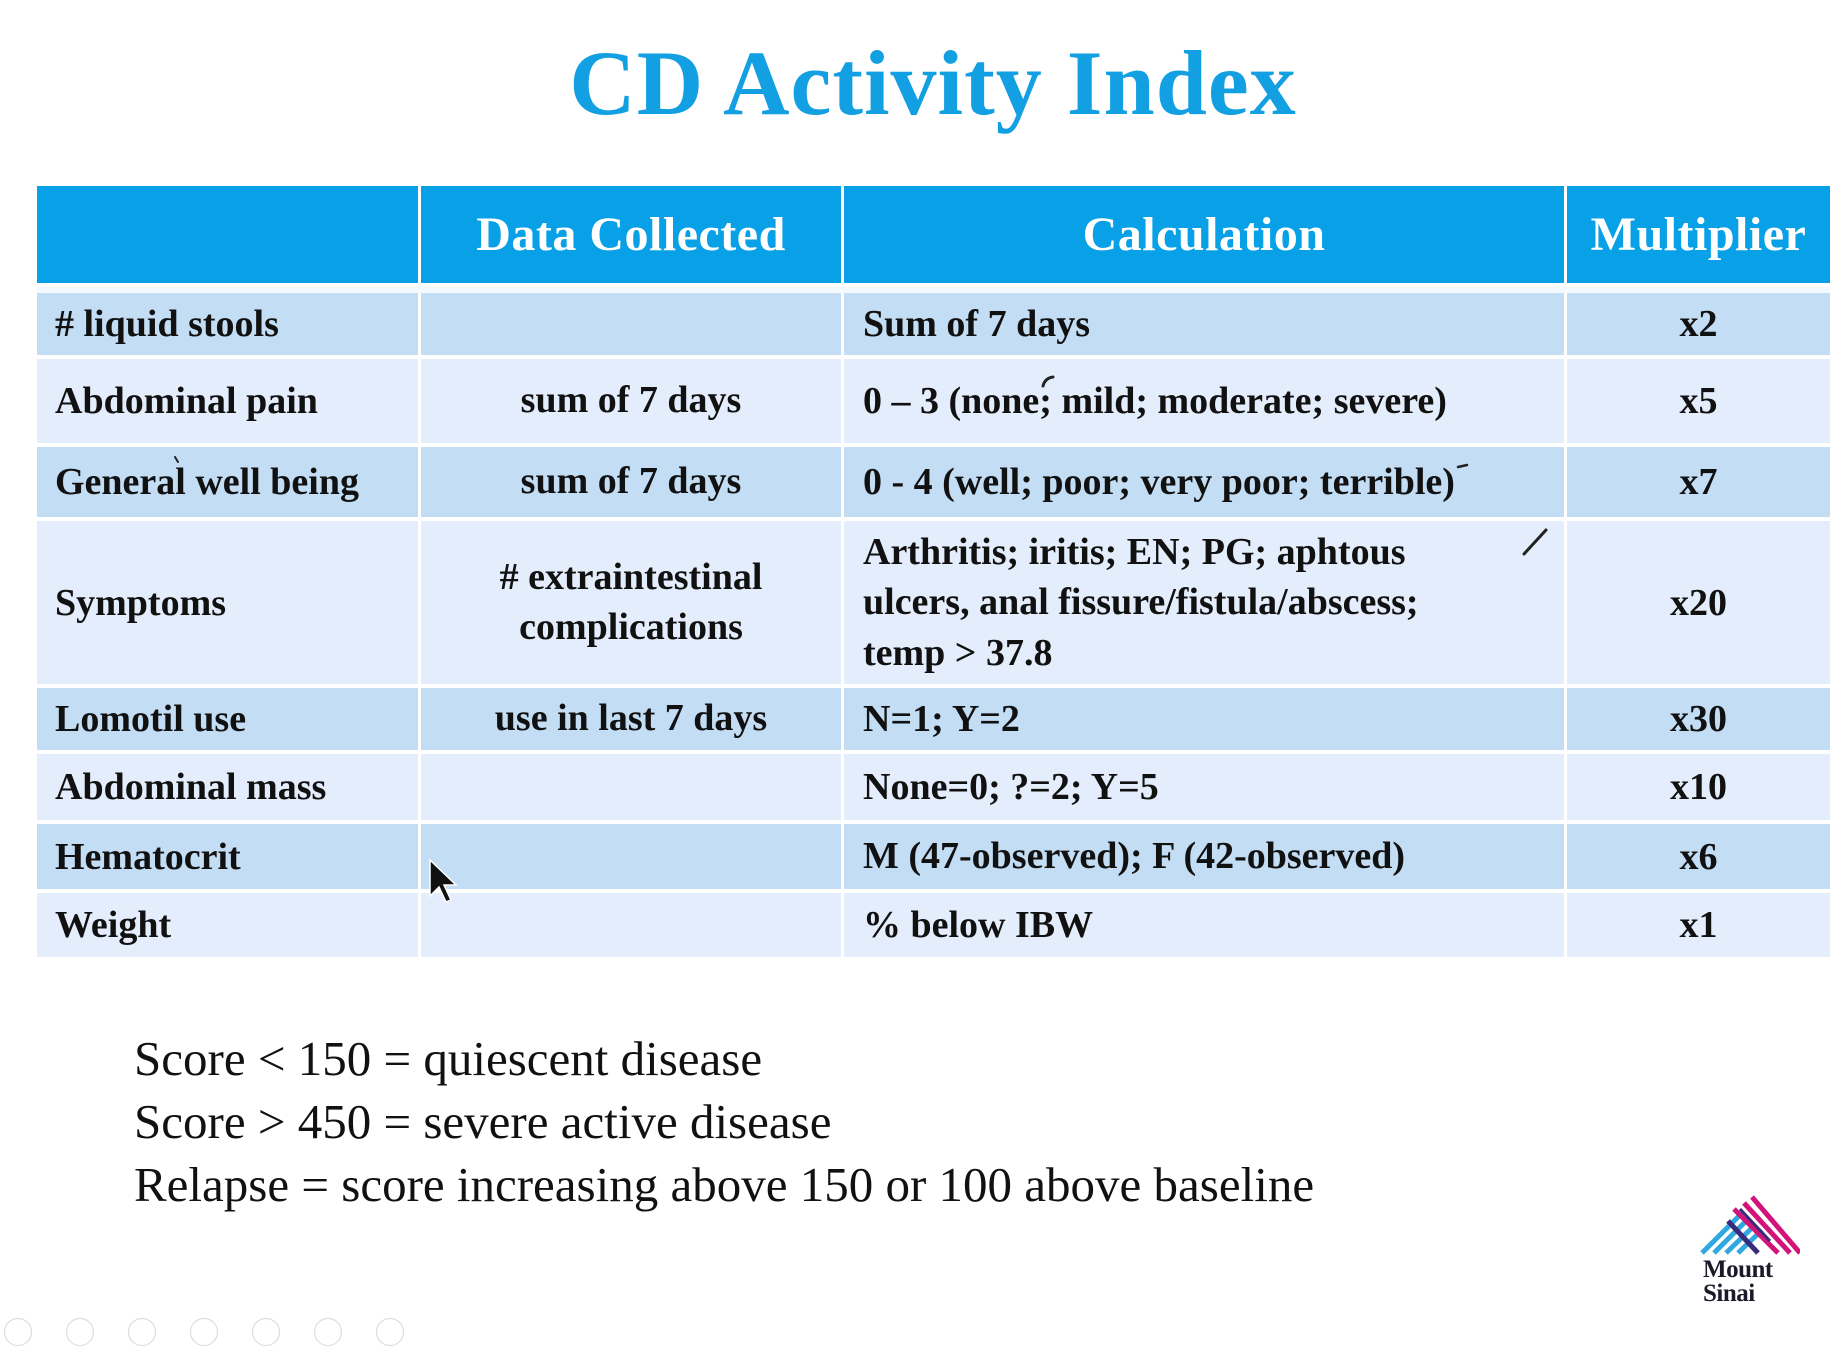 The height and width of the screenshot is (1346, 1830). What do you see at coordinates (1205, 858) in the screenshot?
I see `calculation-cell: M (47-observed); F (42-observed)` at bounding box center [1205, 858].